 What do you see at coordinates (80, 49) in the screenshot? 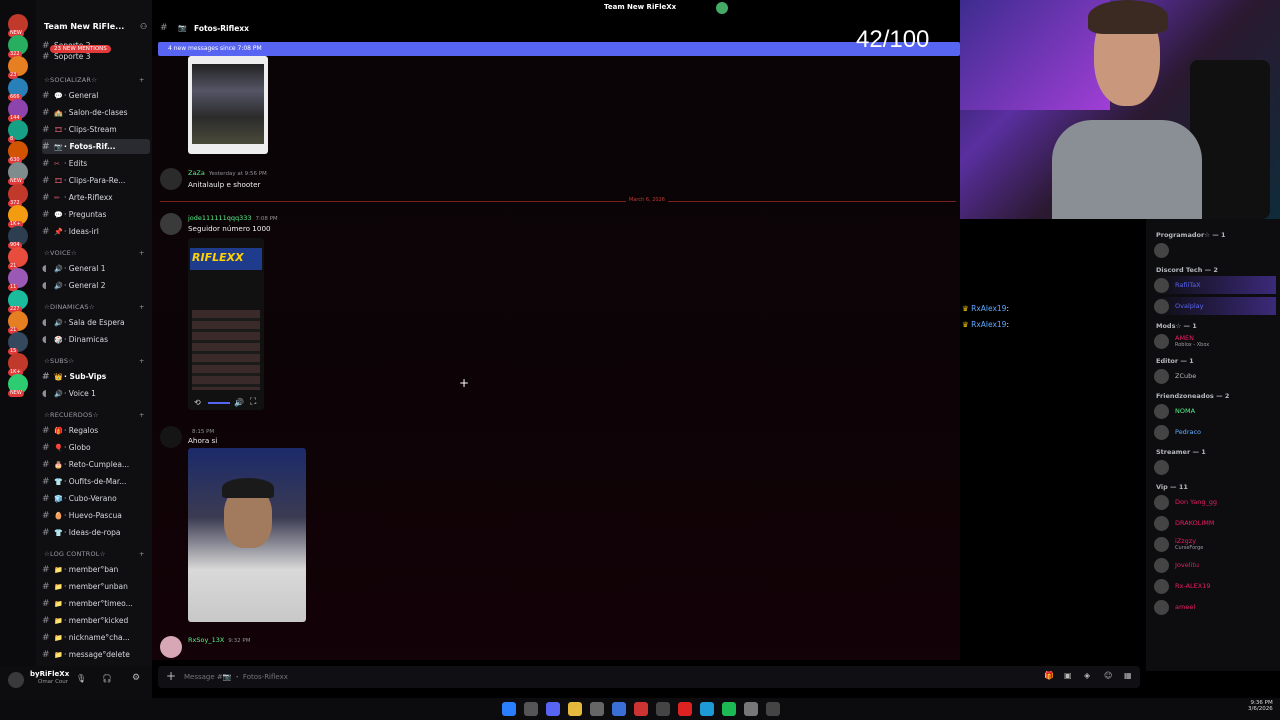
I see `mentions-pill: 23 NEW MENTIONS` at bounding box center [80, 49].